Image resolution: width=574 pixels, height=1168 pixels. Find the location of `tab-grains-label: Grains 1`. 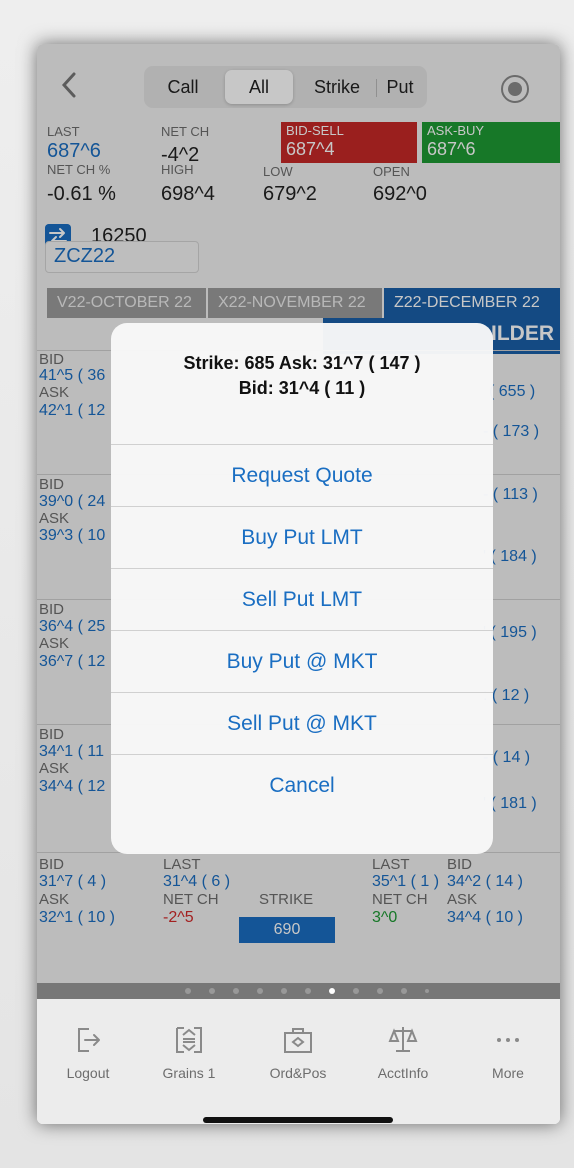

tab-grains-label: Grains 1 is located at coordinates (189, 1073).